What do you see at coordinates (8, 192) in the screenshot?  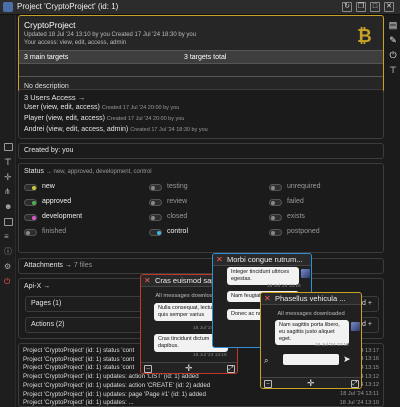 I see `hierarchy-icon: ⋔` at bounding box center [8, 192].